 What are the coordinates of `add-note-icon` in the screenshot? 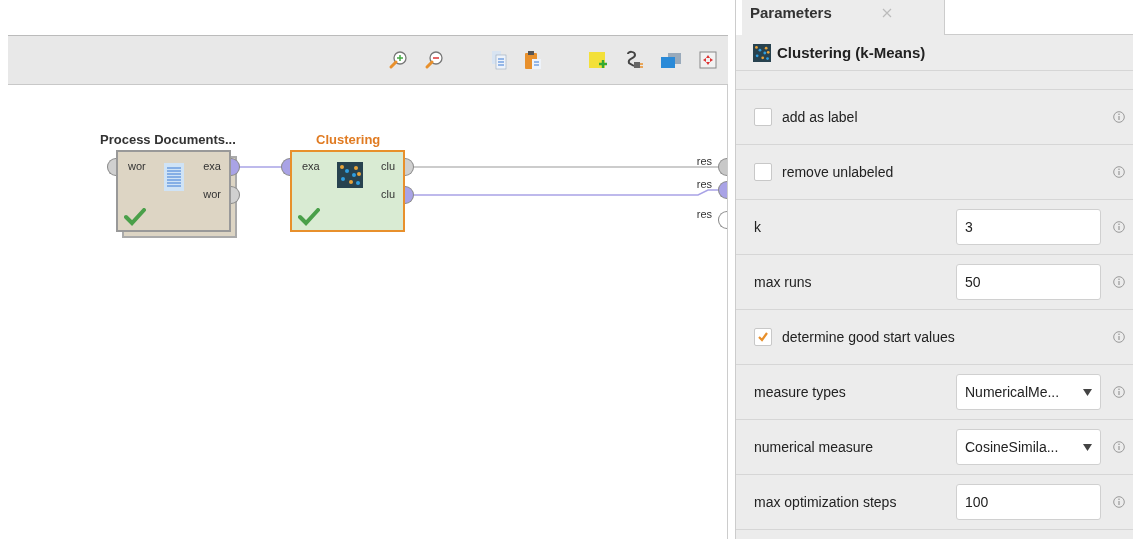 It's located at (598, 60).